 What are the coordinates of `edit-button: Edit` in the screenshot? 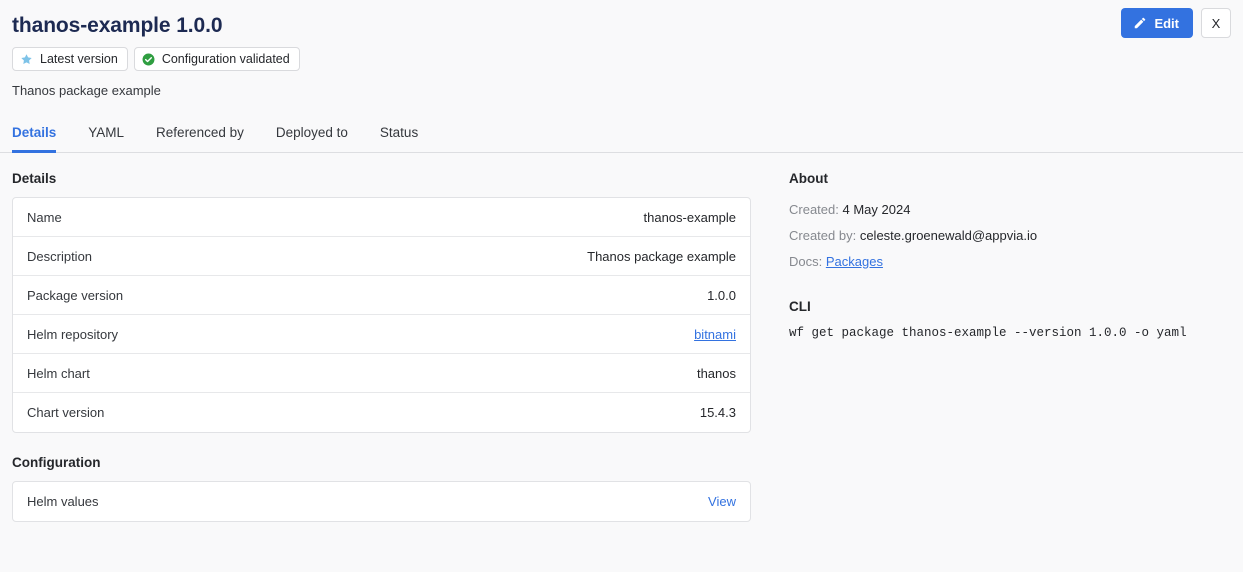 It's located at (1157, 23).